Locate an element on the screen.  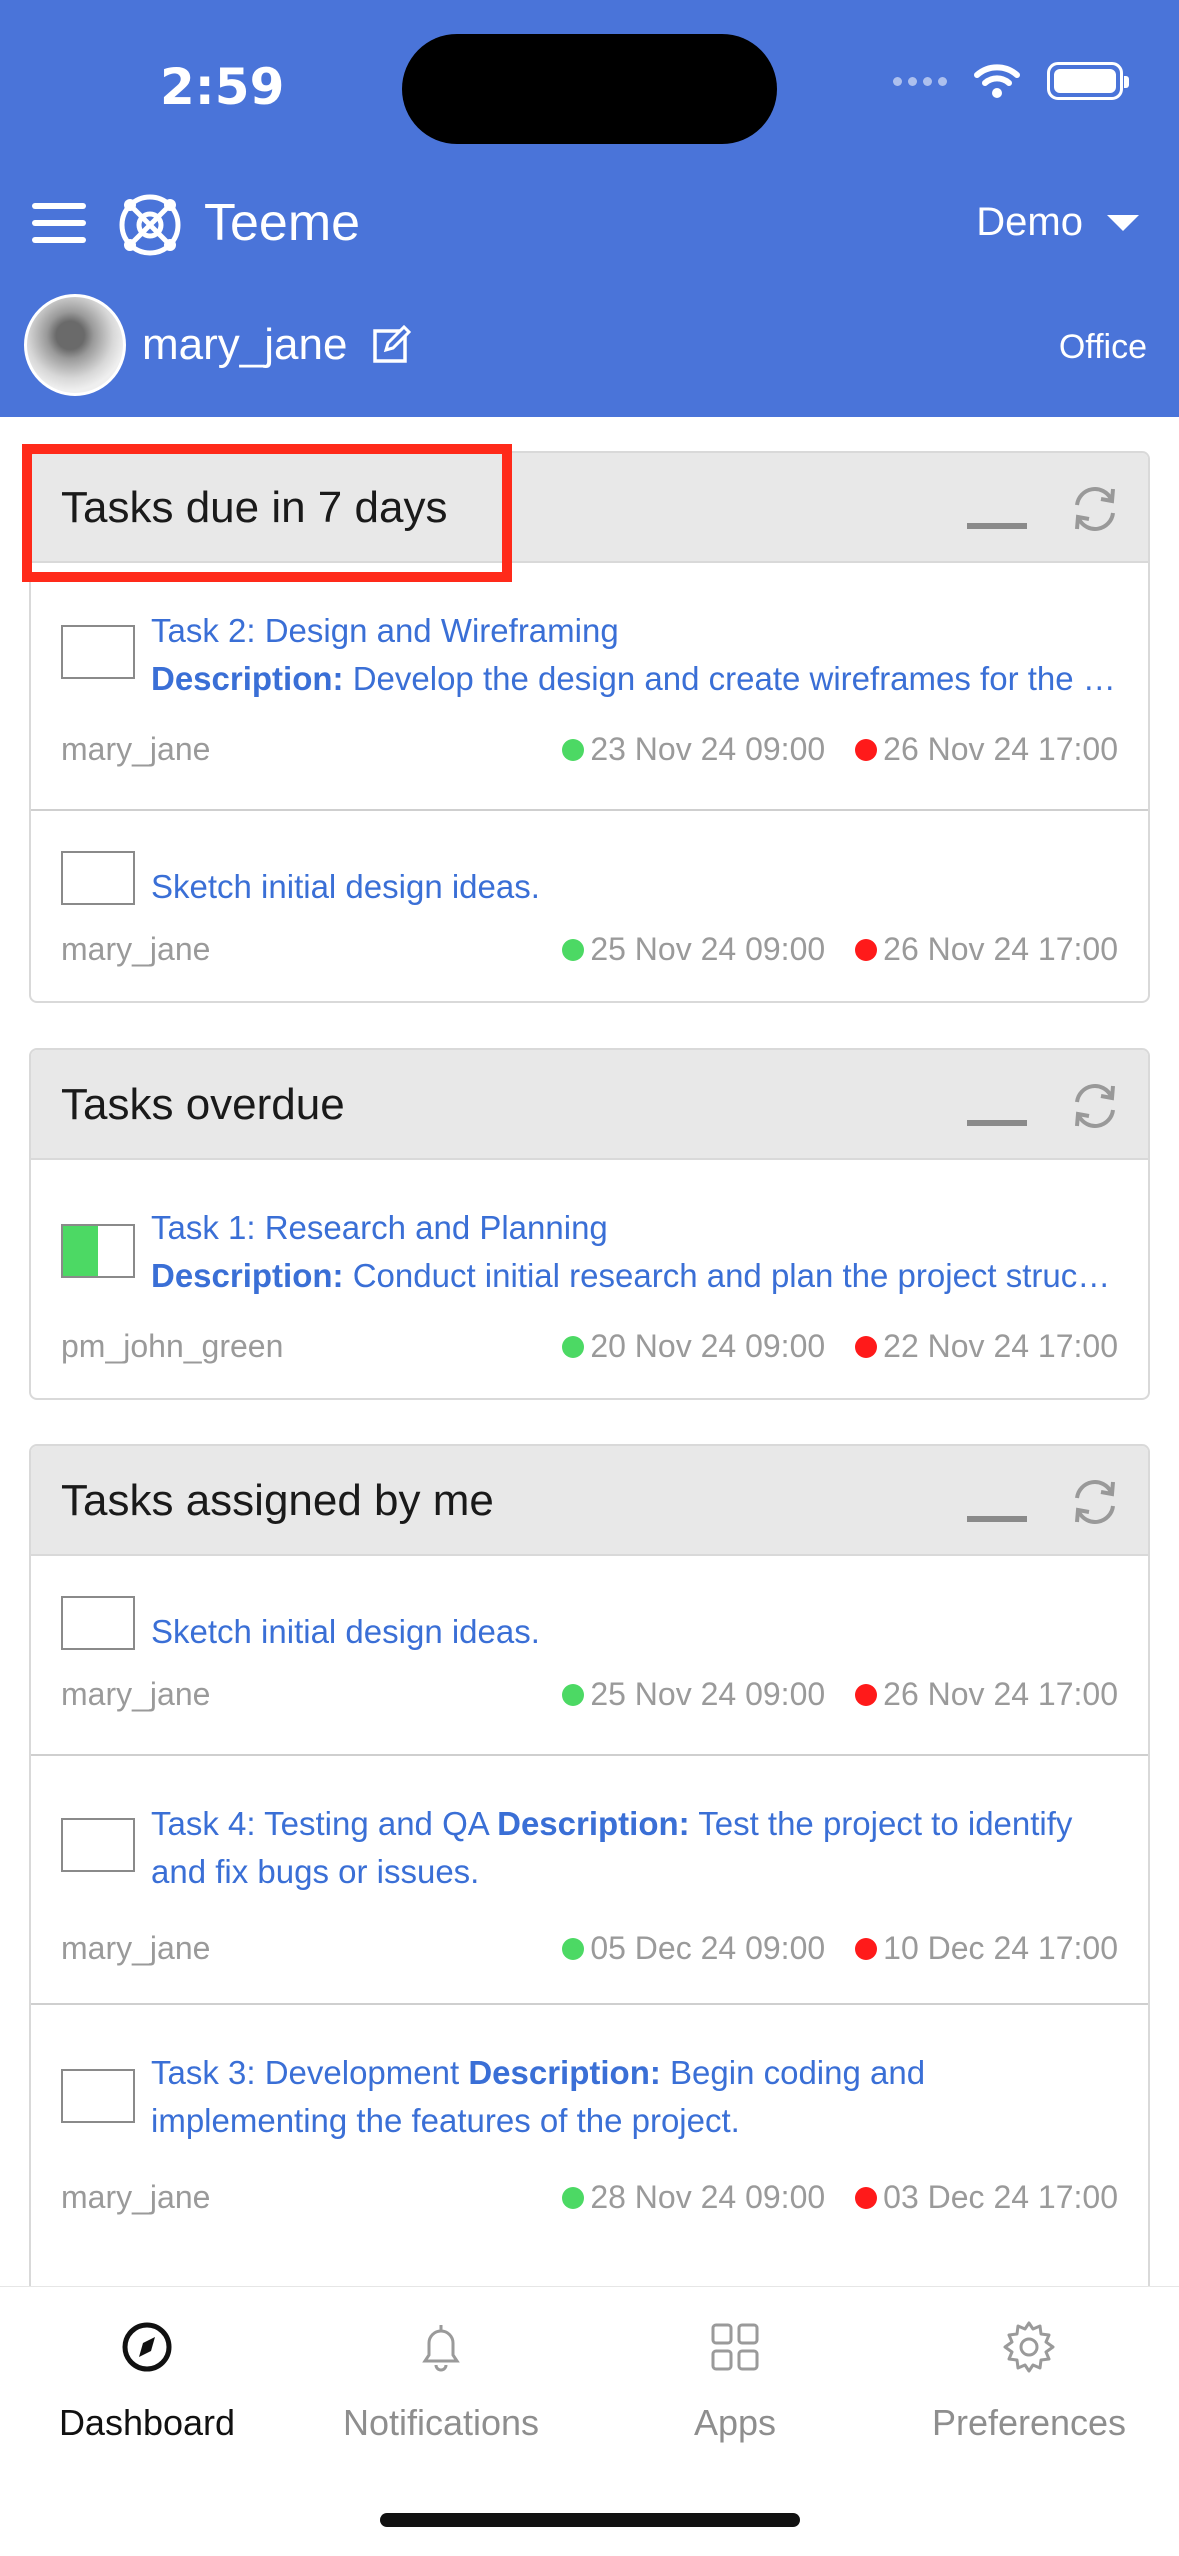
start-date-text: 28 Nov 24 09:00 is located at coordinates (708, 2197).